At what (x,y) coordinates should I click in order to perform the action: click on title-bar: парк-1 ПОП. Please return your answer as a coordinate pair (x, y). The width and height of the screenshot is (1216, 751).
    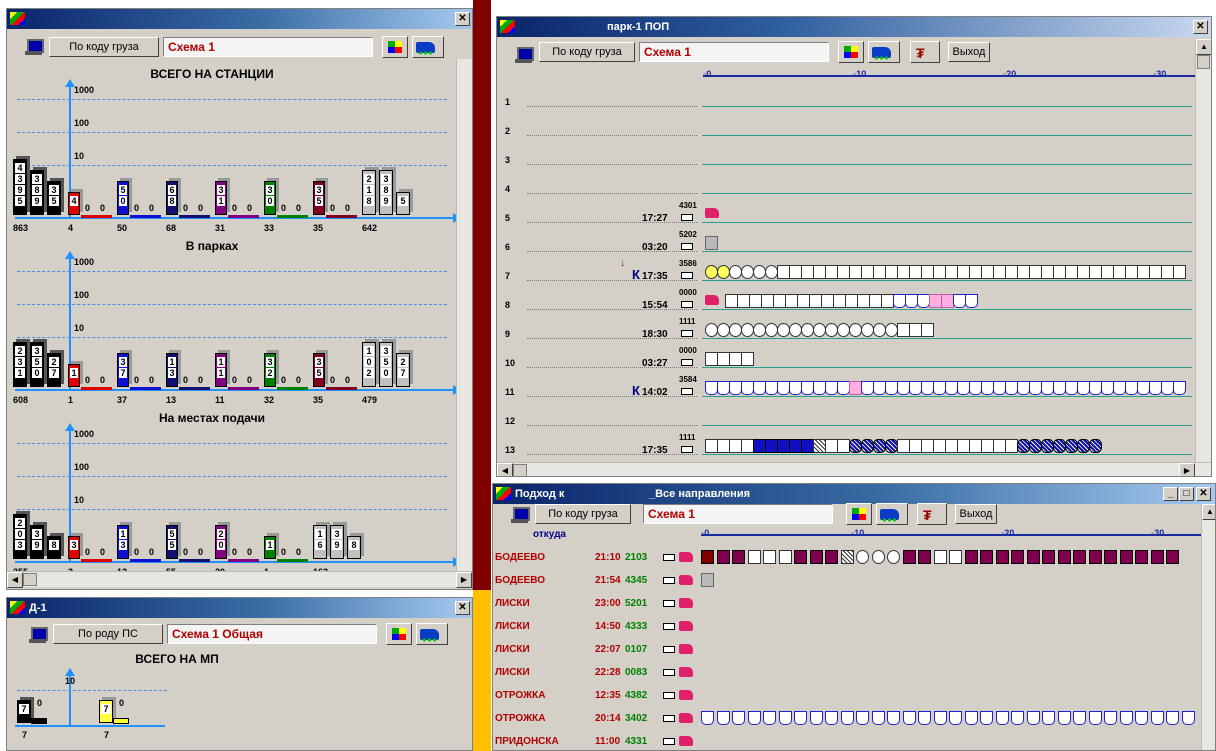
    Looking at the image, I should click on (854, 27).